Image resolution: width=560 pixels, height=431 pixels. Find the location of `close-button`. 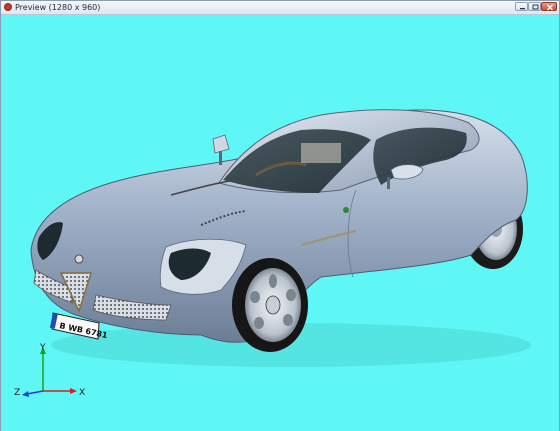

close-button is located at coordinates (549, 6).